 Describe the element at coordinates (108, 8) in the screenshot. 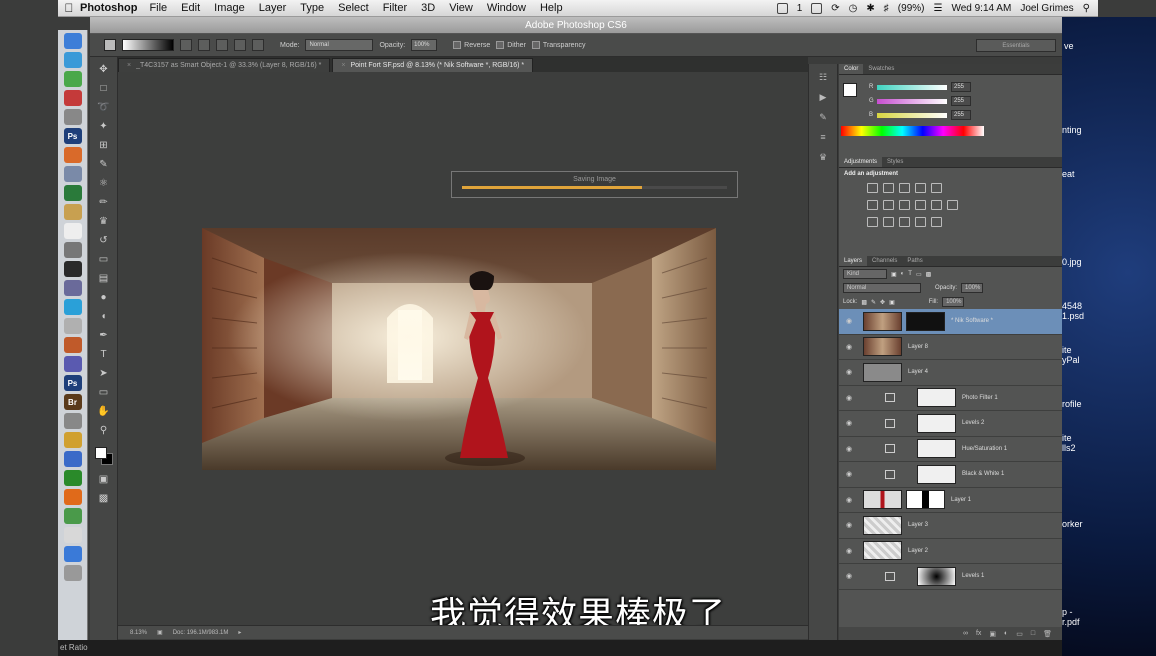

I see `app-menu: Photoshop` at that location.